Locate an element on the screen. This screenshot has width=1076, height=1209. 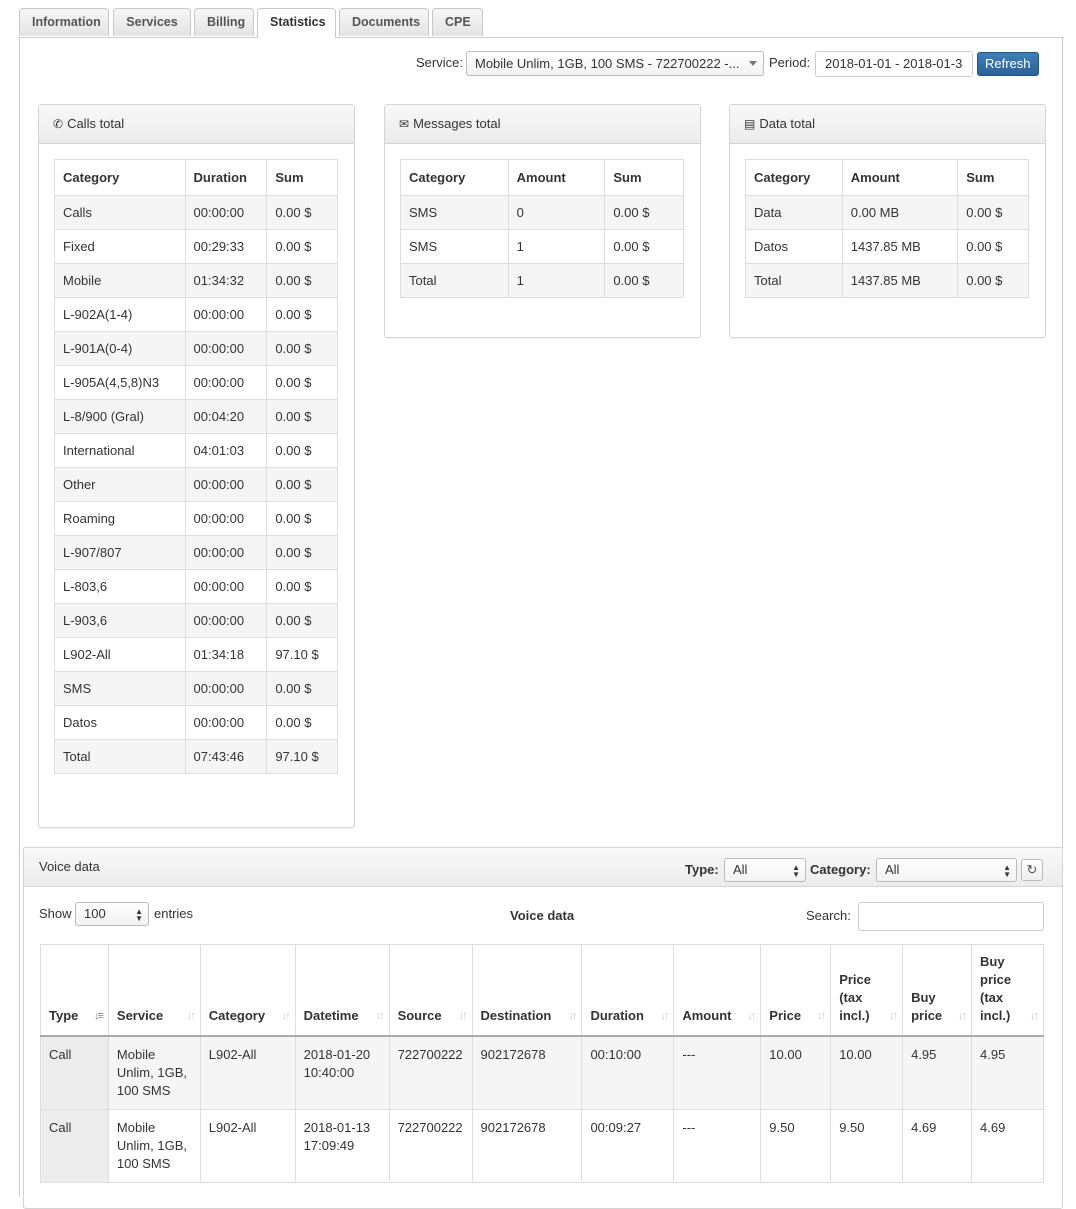
table-cell: Data is located at coordinates (794, 212).